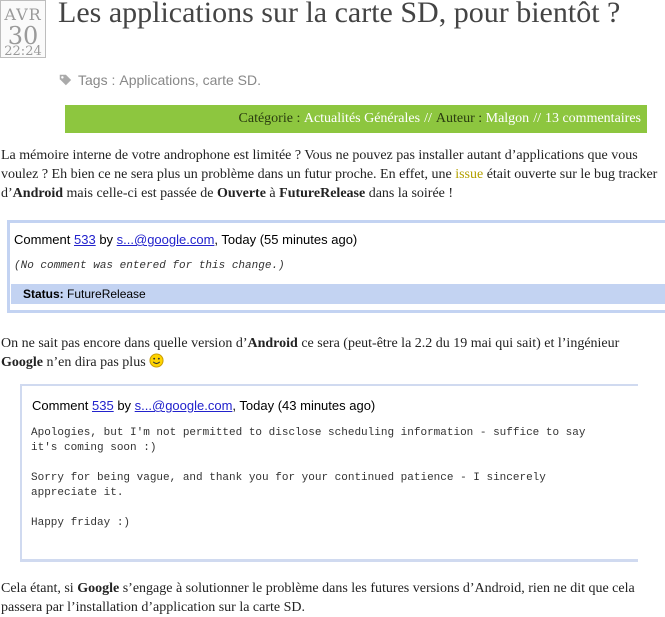  Describe the element at coordinates (106, 294) in the screenshot. I see `status-value: FutureRelease` at that location.